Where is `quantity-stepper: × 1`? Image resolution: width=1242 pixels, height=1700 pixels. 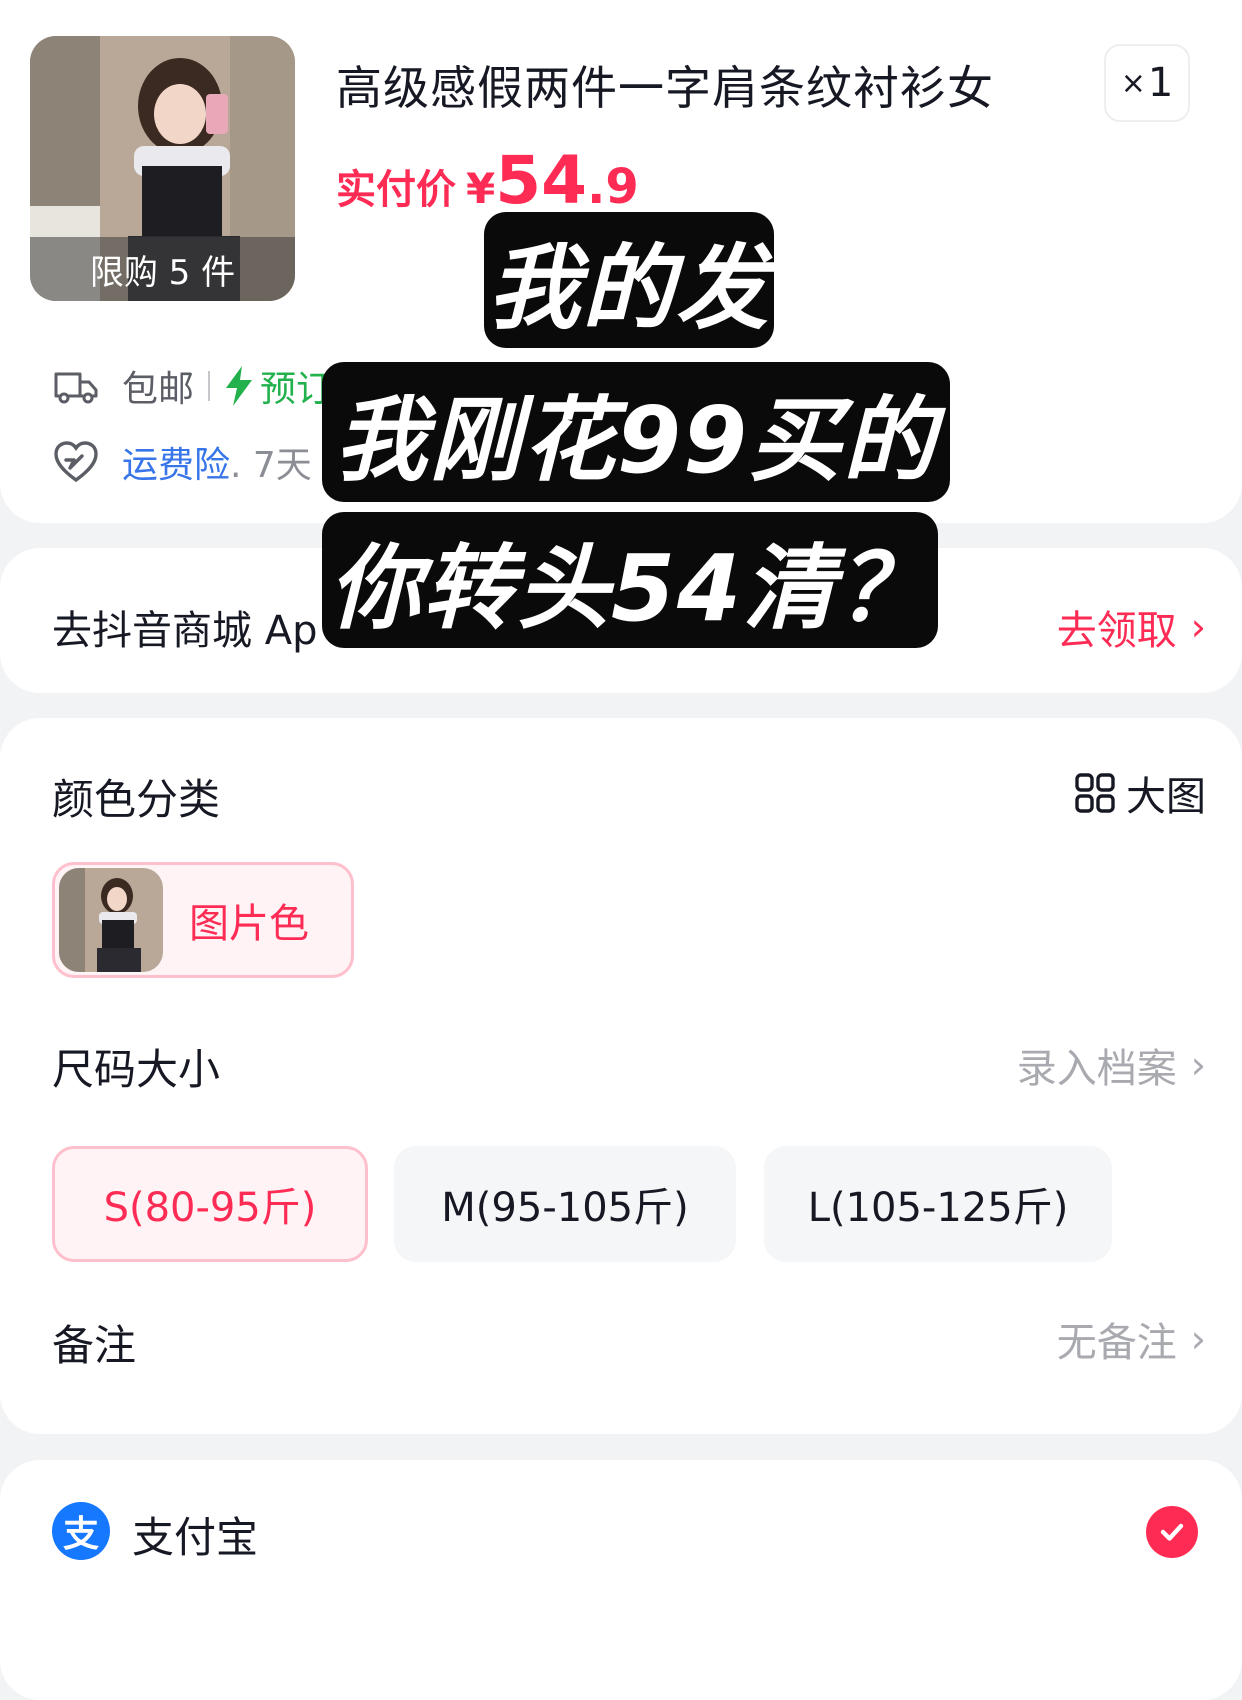 quantity-stepper: × 1 is located at coordinates (1147, 83).